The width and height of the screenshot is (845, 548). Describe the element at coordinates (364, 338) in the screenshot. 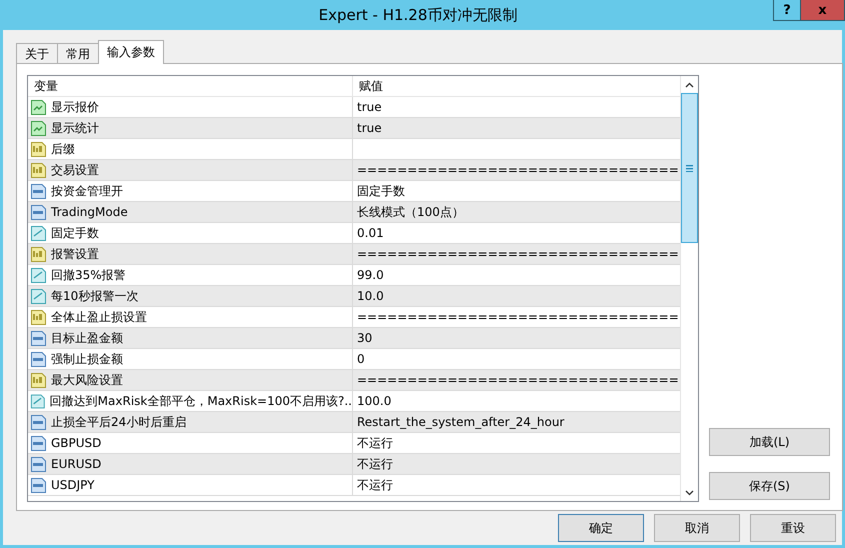

I see `parameter-value: 30` at that location.